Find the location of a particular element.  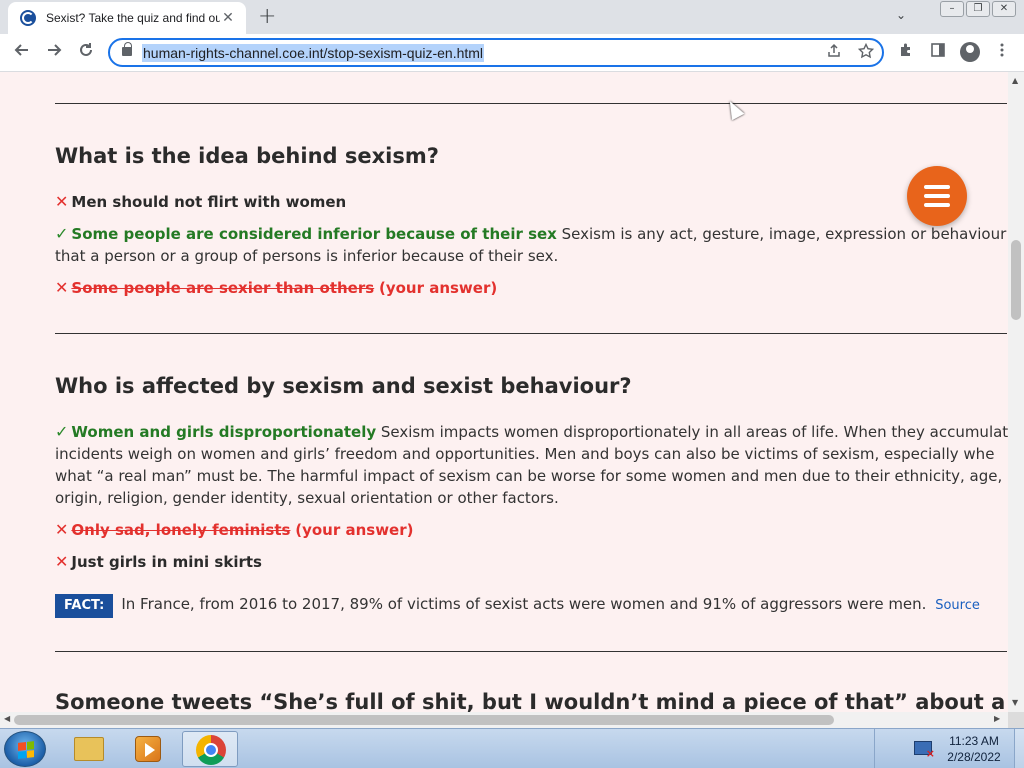

taskbar-chrome is located at coordinates (210, 749).